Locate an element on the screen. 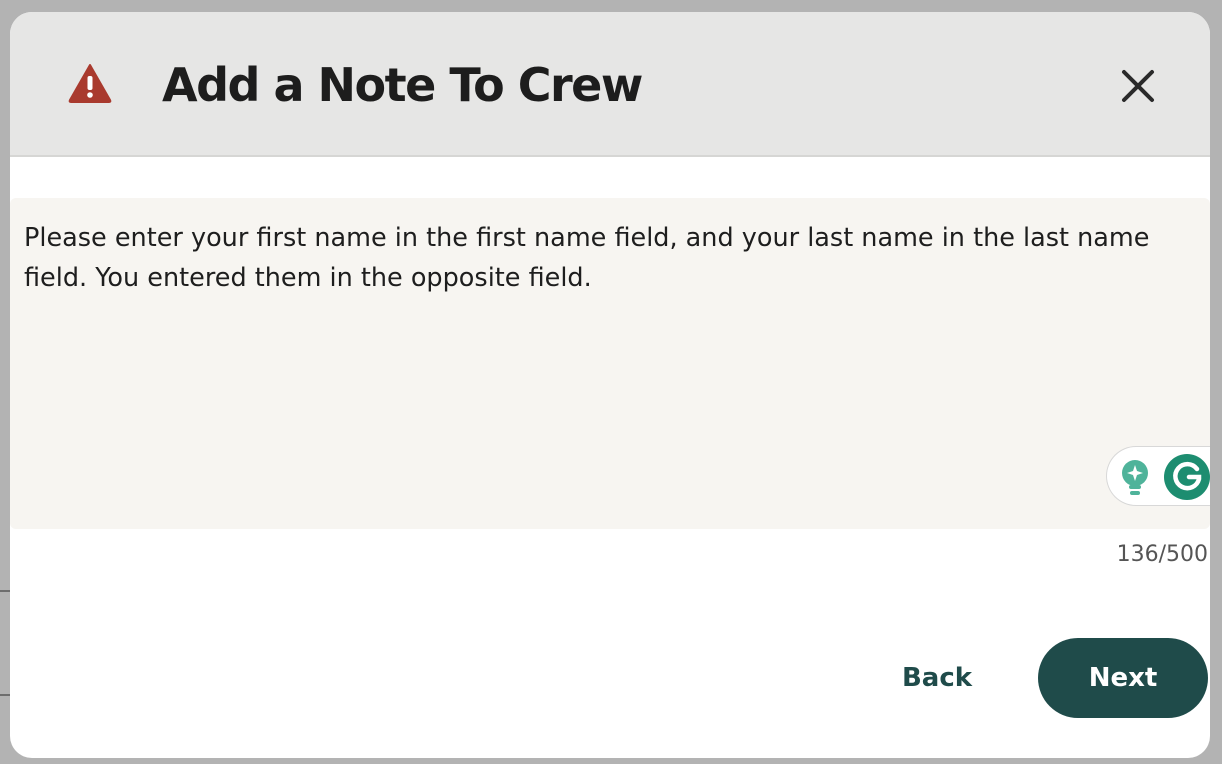 This screenshot has height=764, width=1222. grammarly-g-icon is located at coordinates (1186, 477).